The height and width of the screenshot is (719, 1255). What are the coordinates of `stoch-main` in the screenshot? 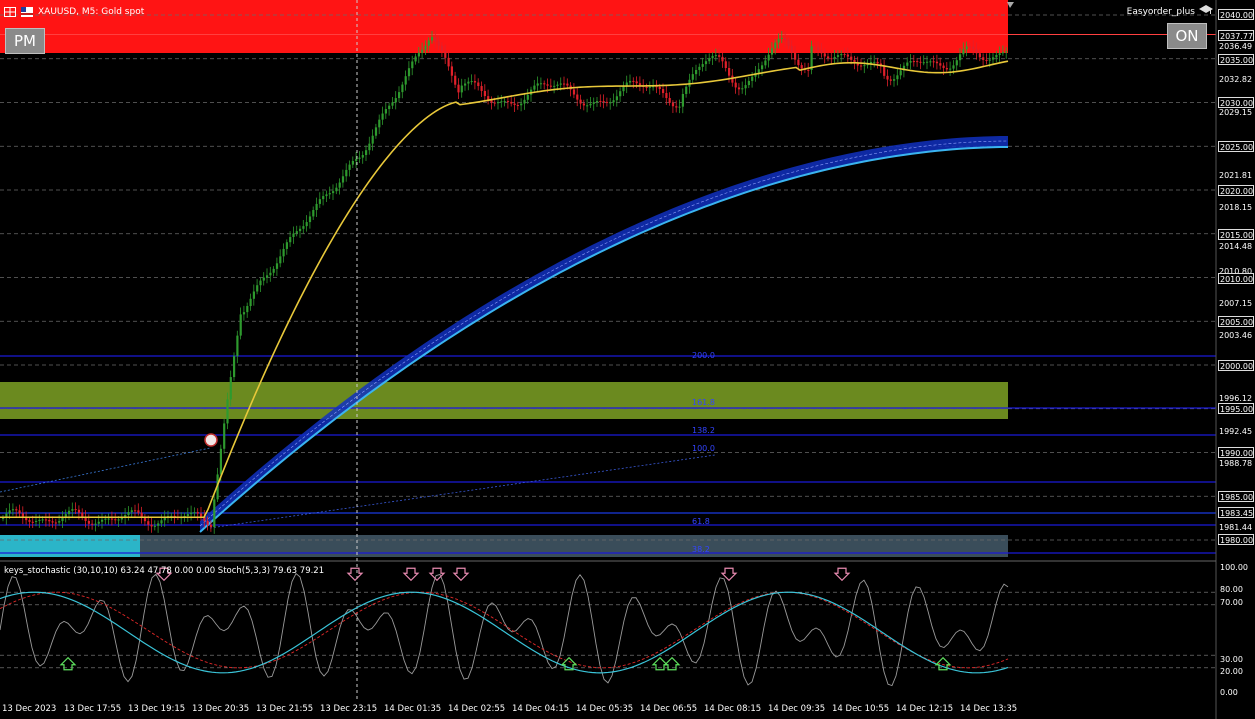 It's located at (504, 629).